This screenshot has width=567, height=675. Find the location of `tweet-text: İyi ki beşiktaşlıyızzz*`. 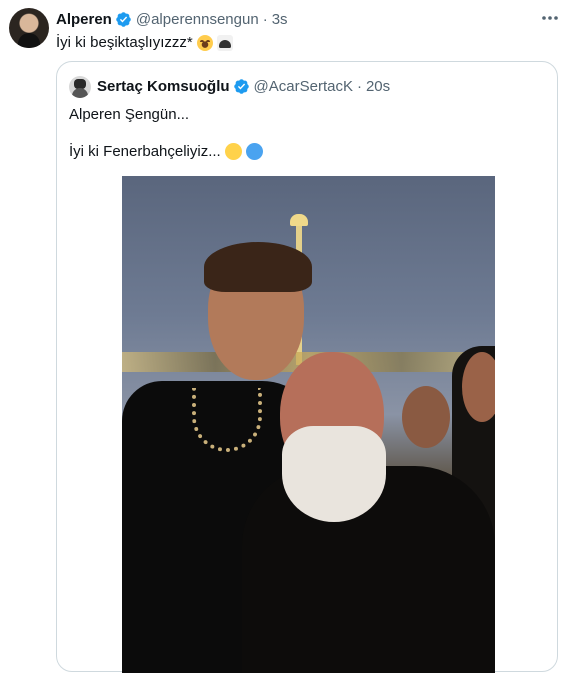

tweet-text: İyi ki beşiktaşlıyızzz* is located at coordinates (144, 42).